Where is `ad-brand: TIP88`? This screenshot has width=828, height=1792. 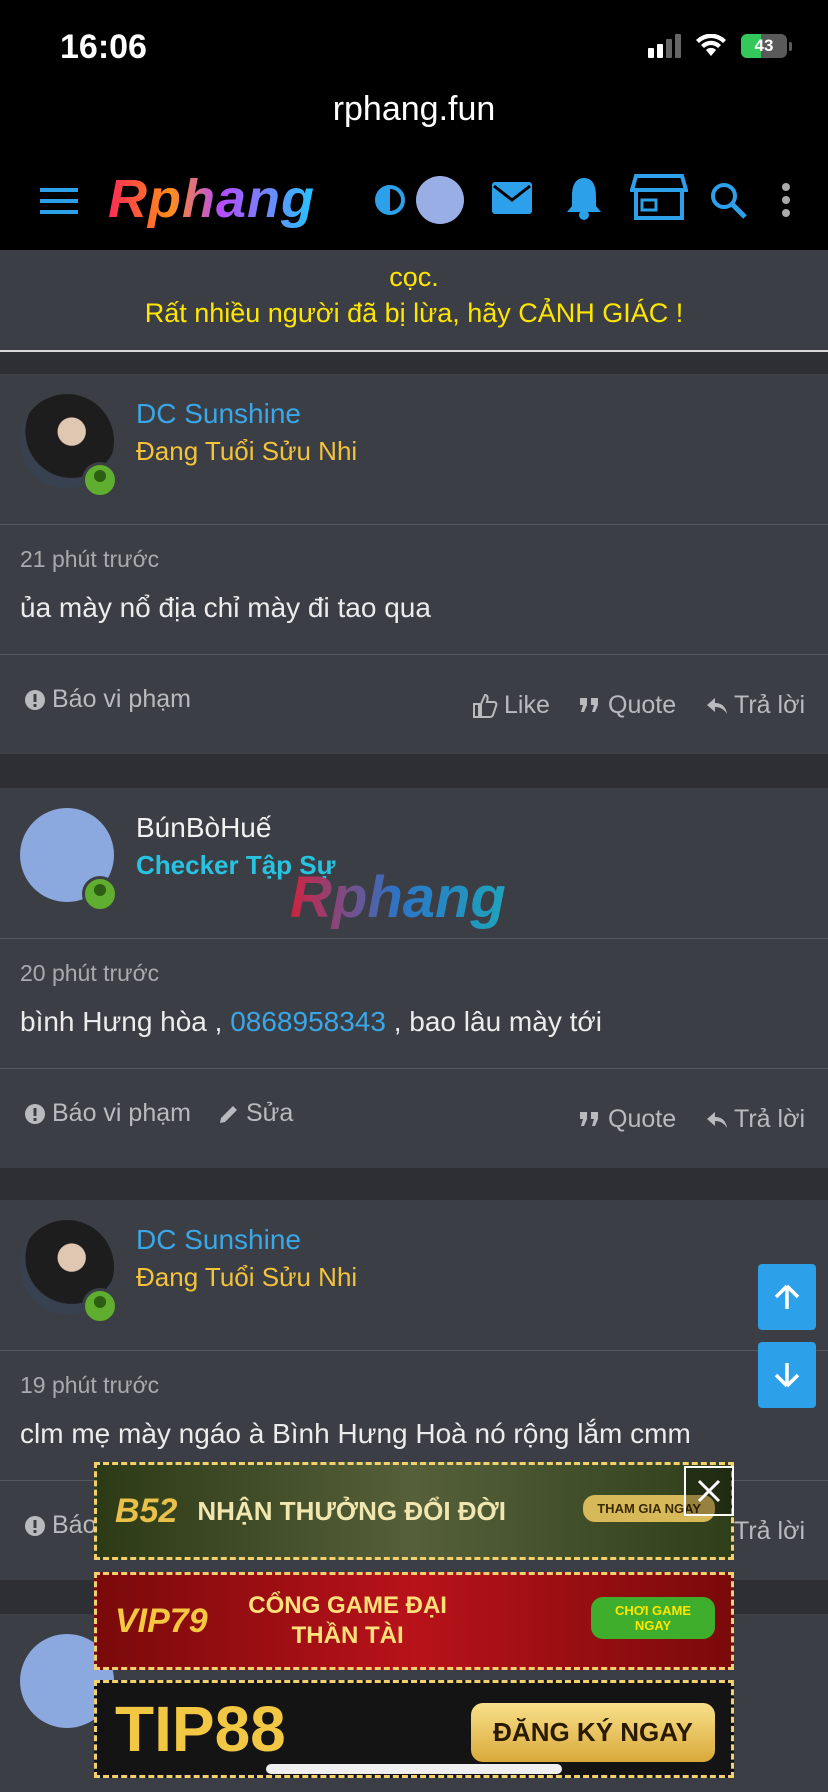
ad-brand: TIP88 is located at coordinates (200, 1729).